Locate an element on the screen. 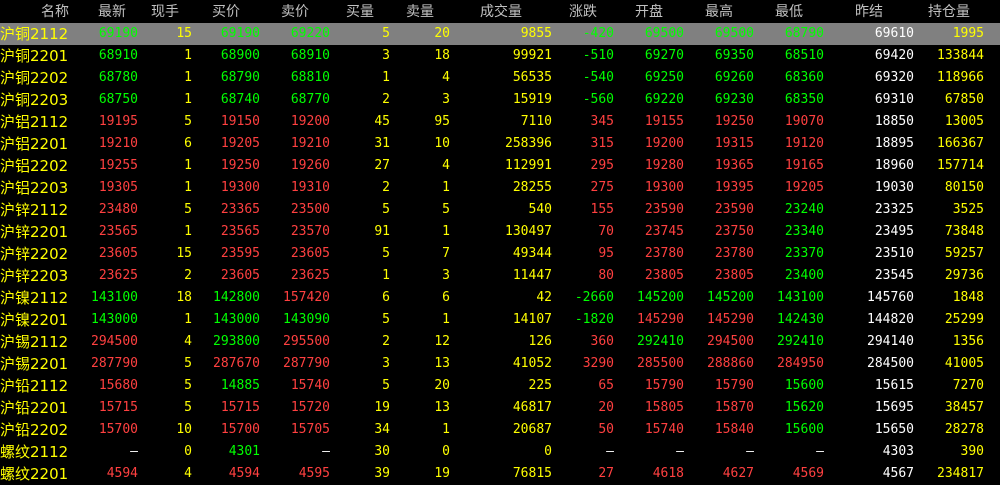 This screenshot has width=1000, height=485. last-price: 69190 is located at coordinates (118, 33).